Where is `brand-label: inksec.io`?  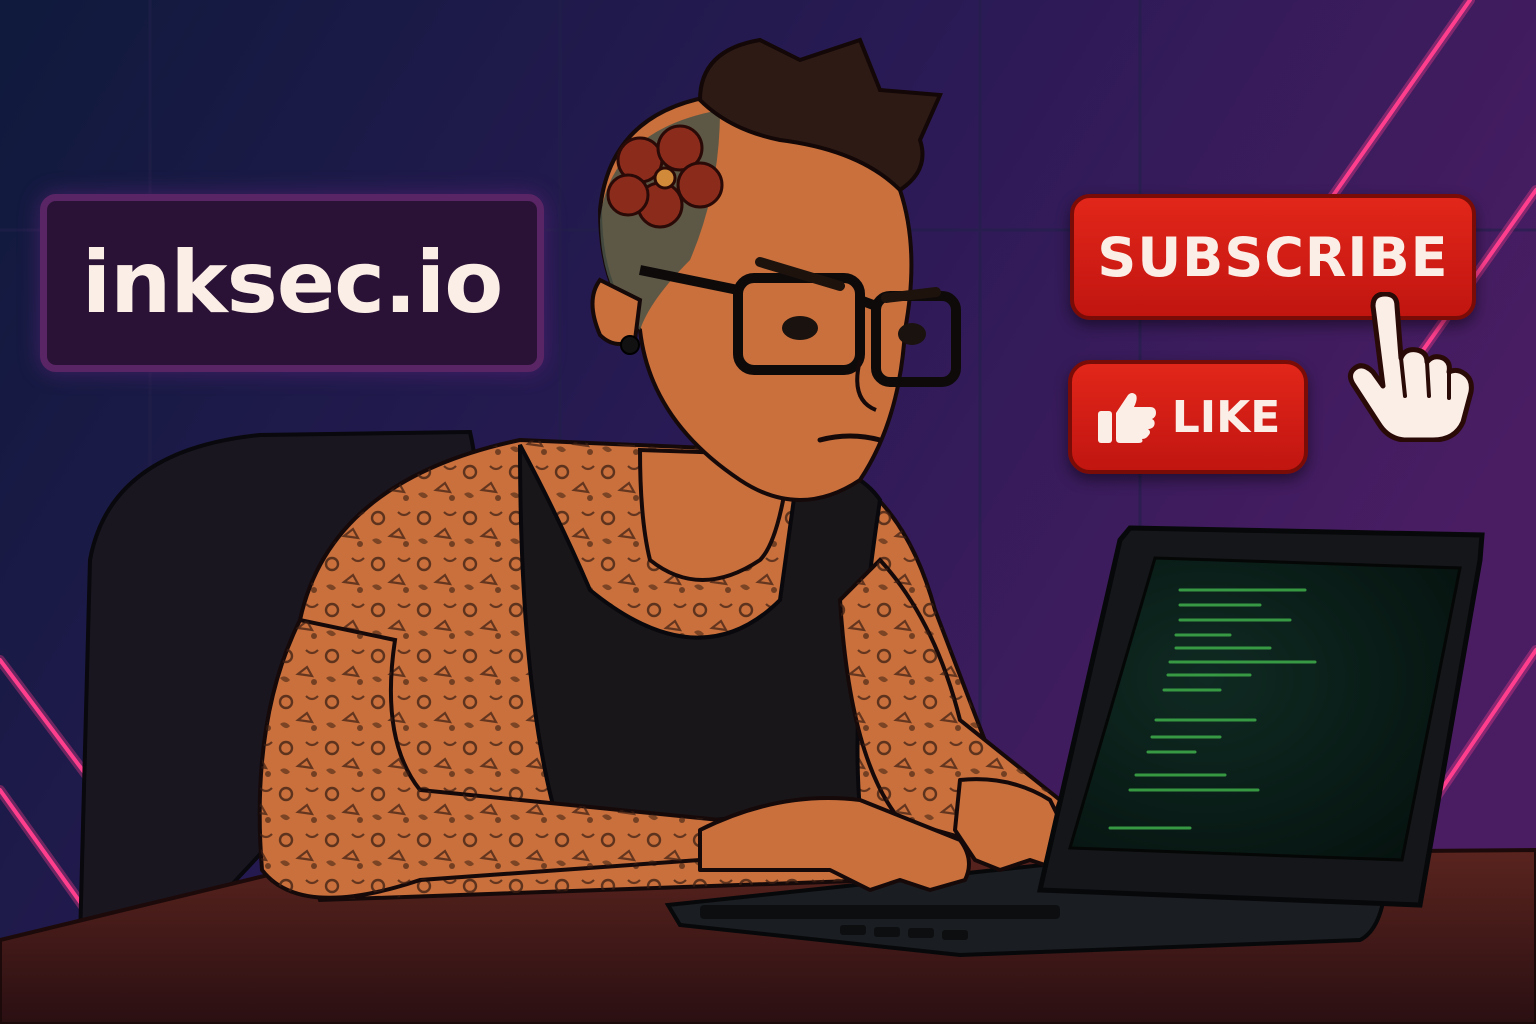 brand-label: inksec.io is located at coordinates (292, 283).